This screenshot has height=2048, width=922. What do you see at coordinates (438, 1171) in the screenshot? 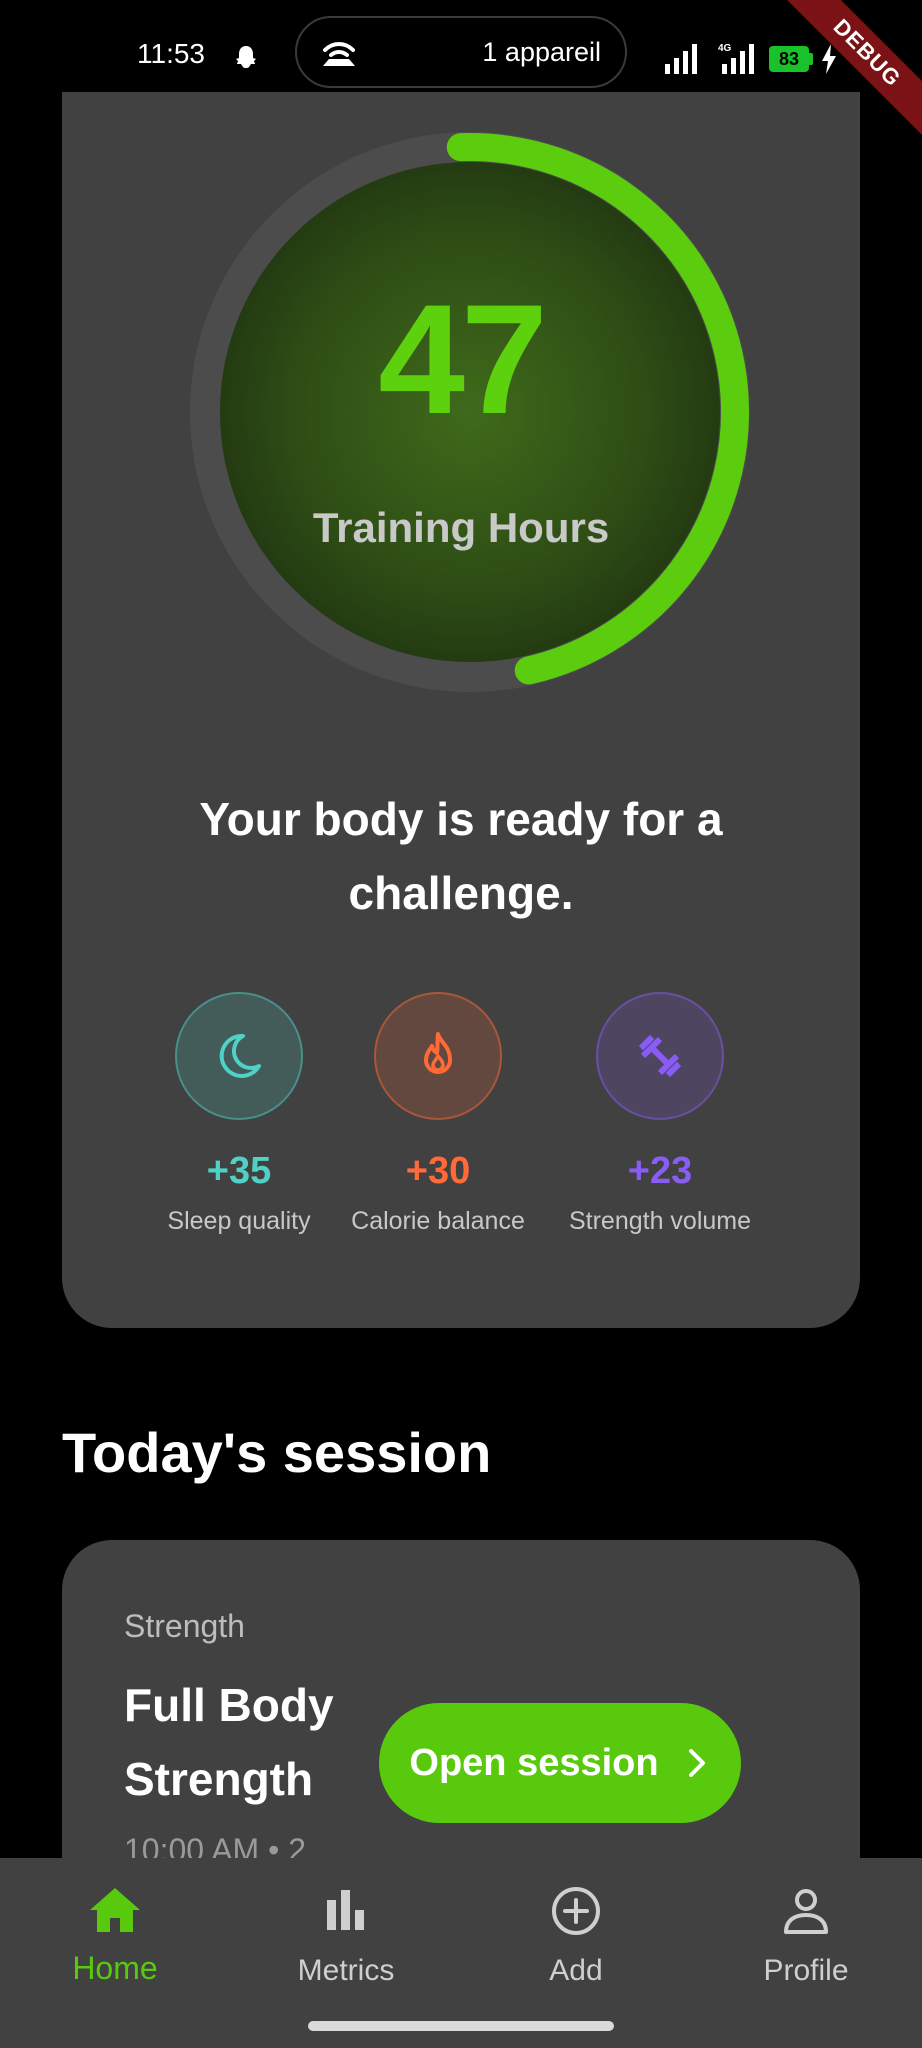
I see `metric-calorie-value: +30` at bounding box center [438, 1171].